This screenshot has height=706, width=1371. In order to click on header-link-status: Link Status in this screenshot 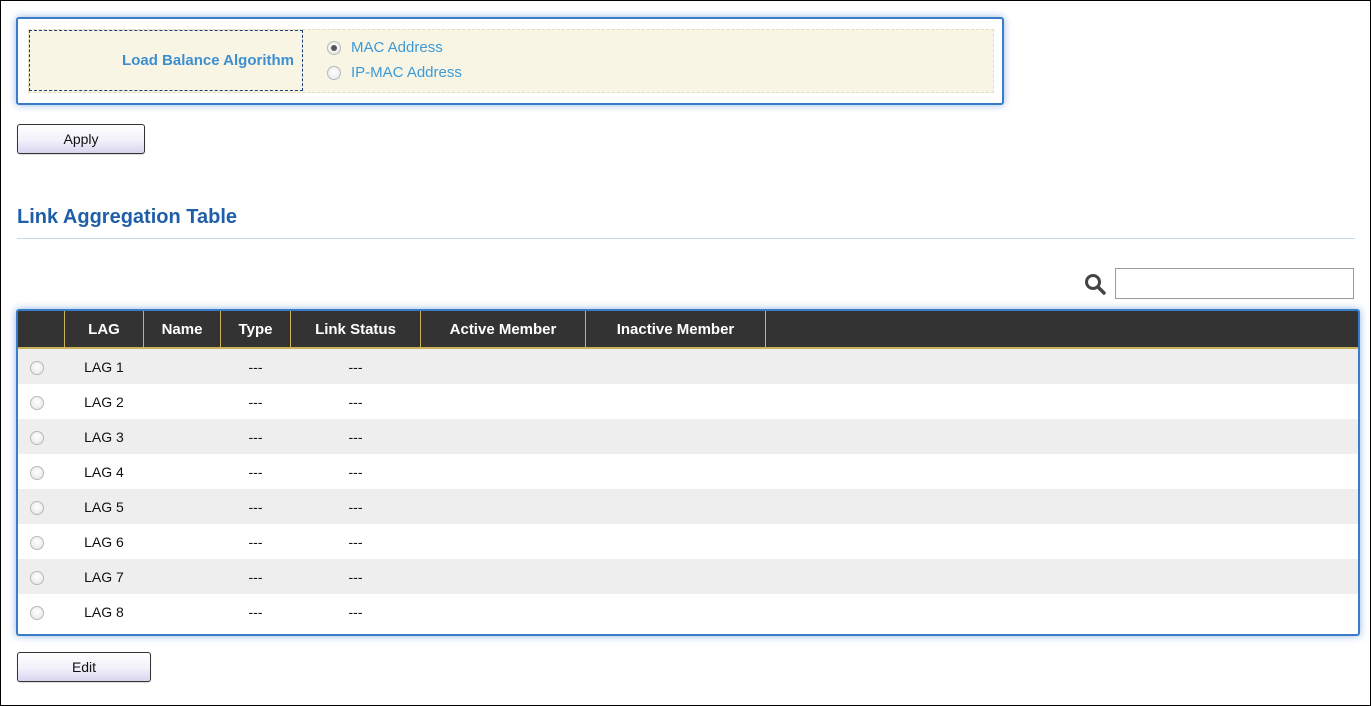, I will do `click(355, 330)`.